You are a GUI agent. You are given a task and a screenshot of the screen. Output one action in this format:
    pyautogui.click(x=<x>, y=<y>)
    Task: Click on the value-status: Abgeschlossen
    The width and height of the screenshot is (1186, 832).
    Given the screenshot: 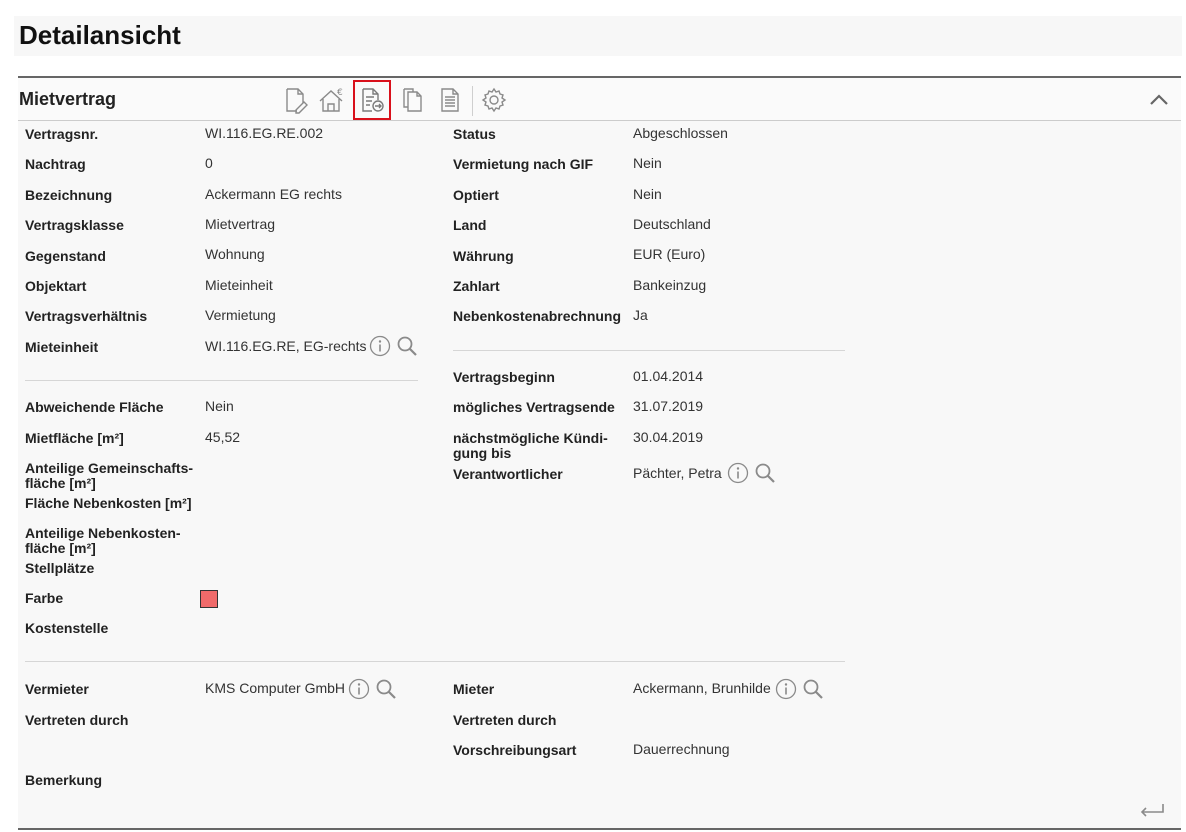 What is the action you would take?
    pyautogui.click(x=680, y=133)
    